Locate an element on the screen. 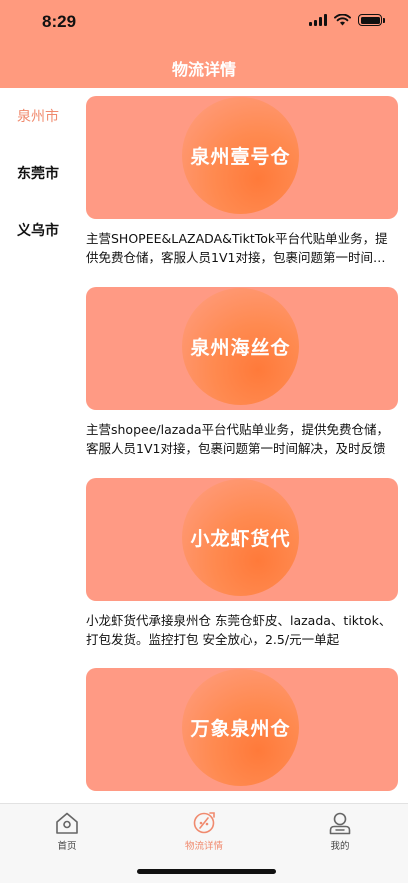  home-icon is located at coordinates (67, 823).